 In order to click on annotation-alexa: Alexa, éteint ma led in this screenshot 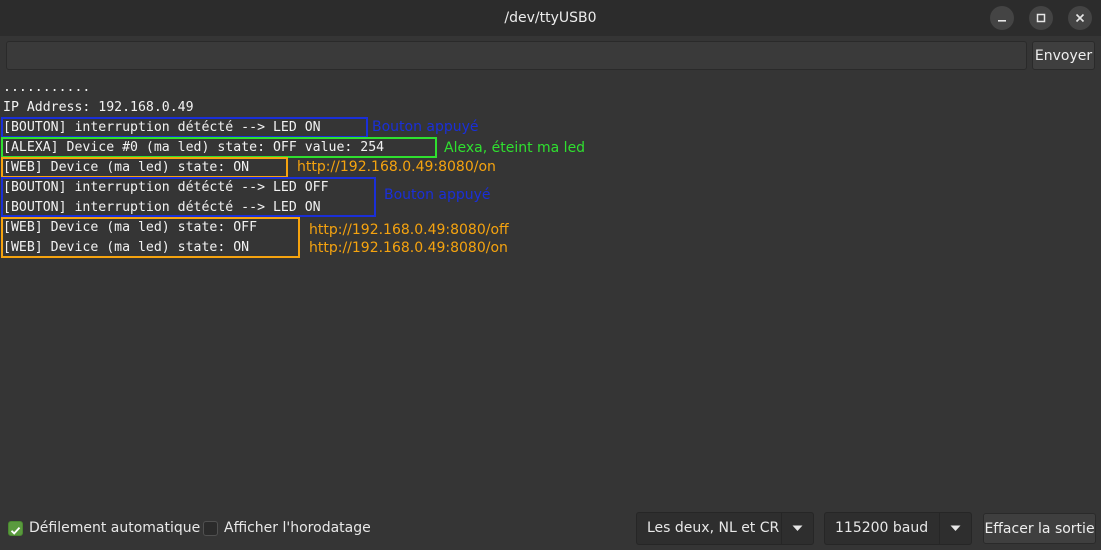, I will do `click(515, 148)`.